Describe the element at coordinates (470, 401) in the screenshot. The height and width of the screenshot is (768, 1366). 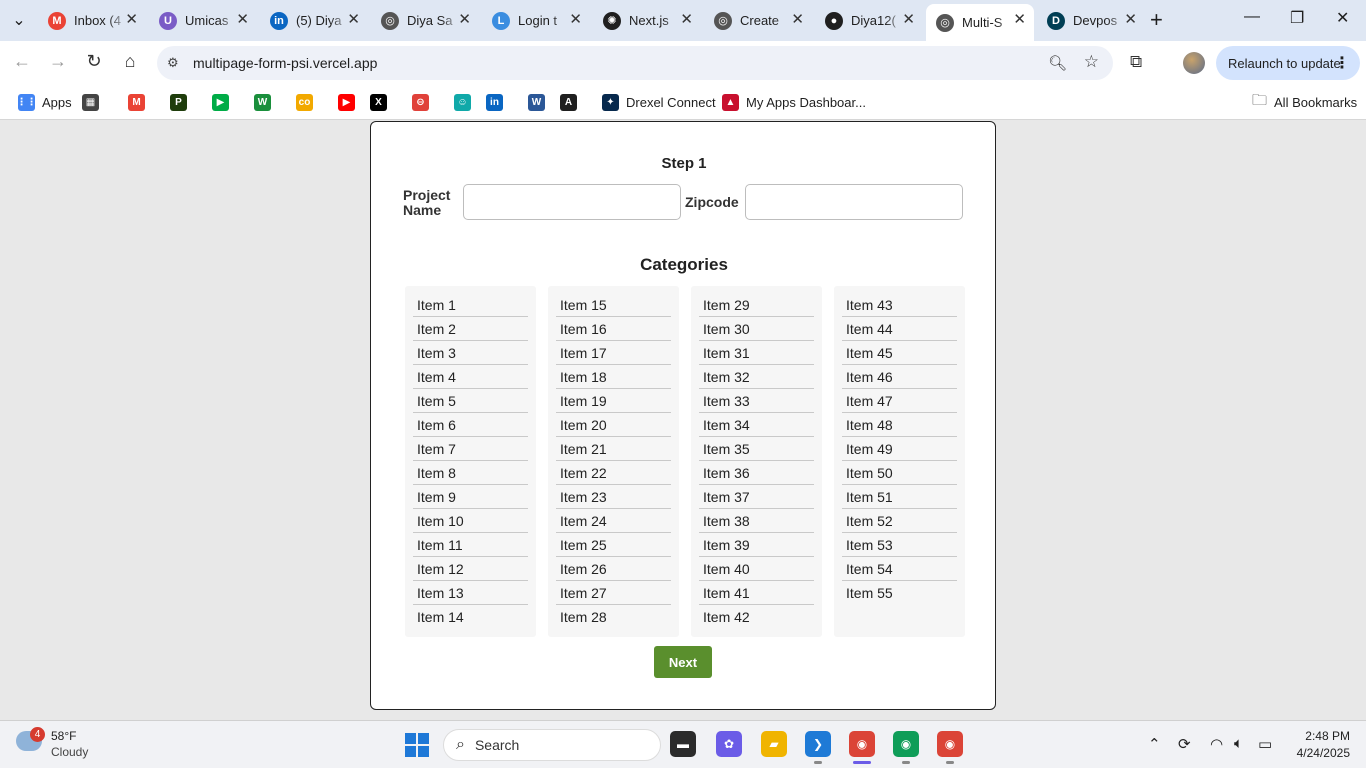
I see `category-item: Item 5` at that location.